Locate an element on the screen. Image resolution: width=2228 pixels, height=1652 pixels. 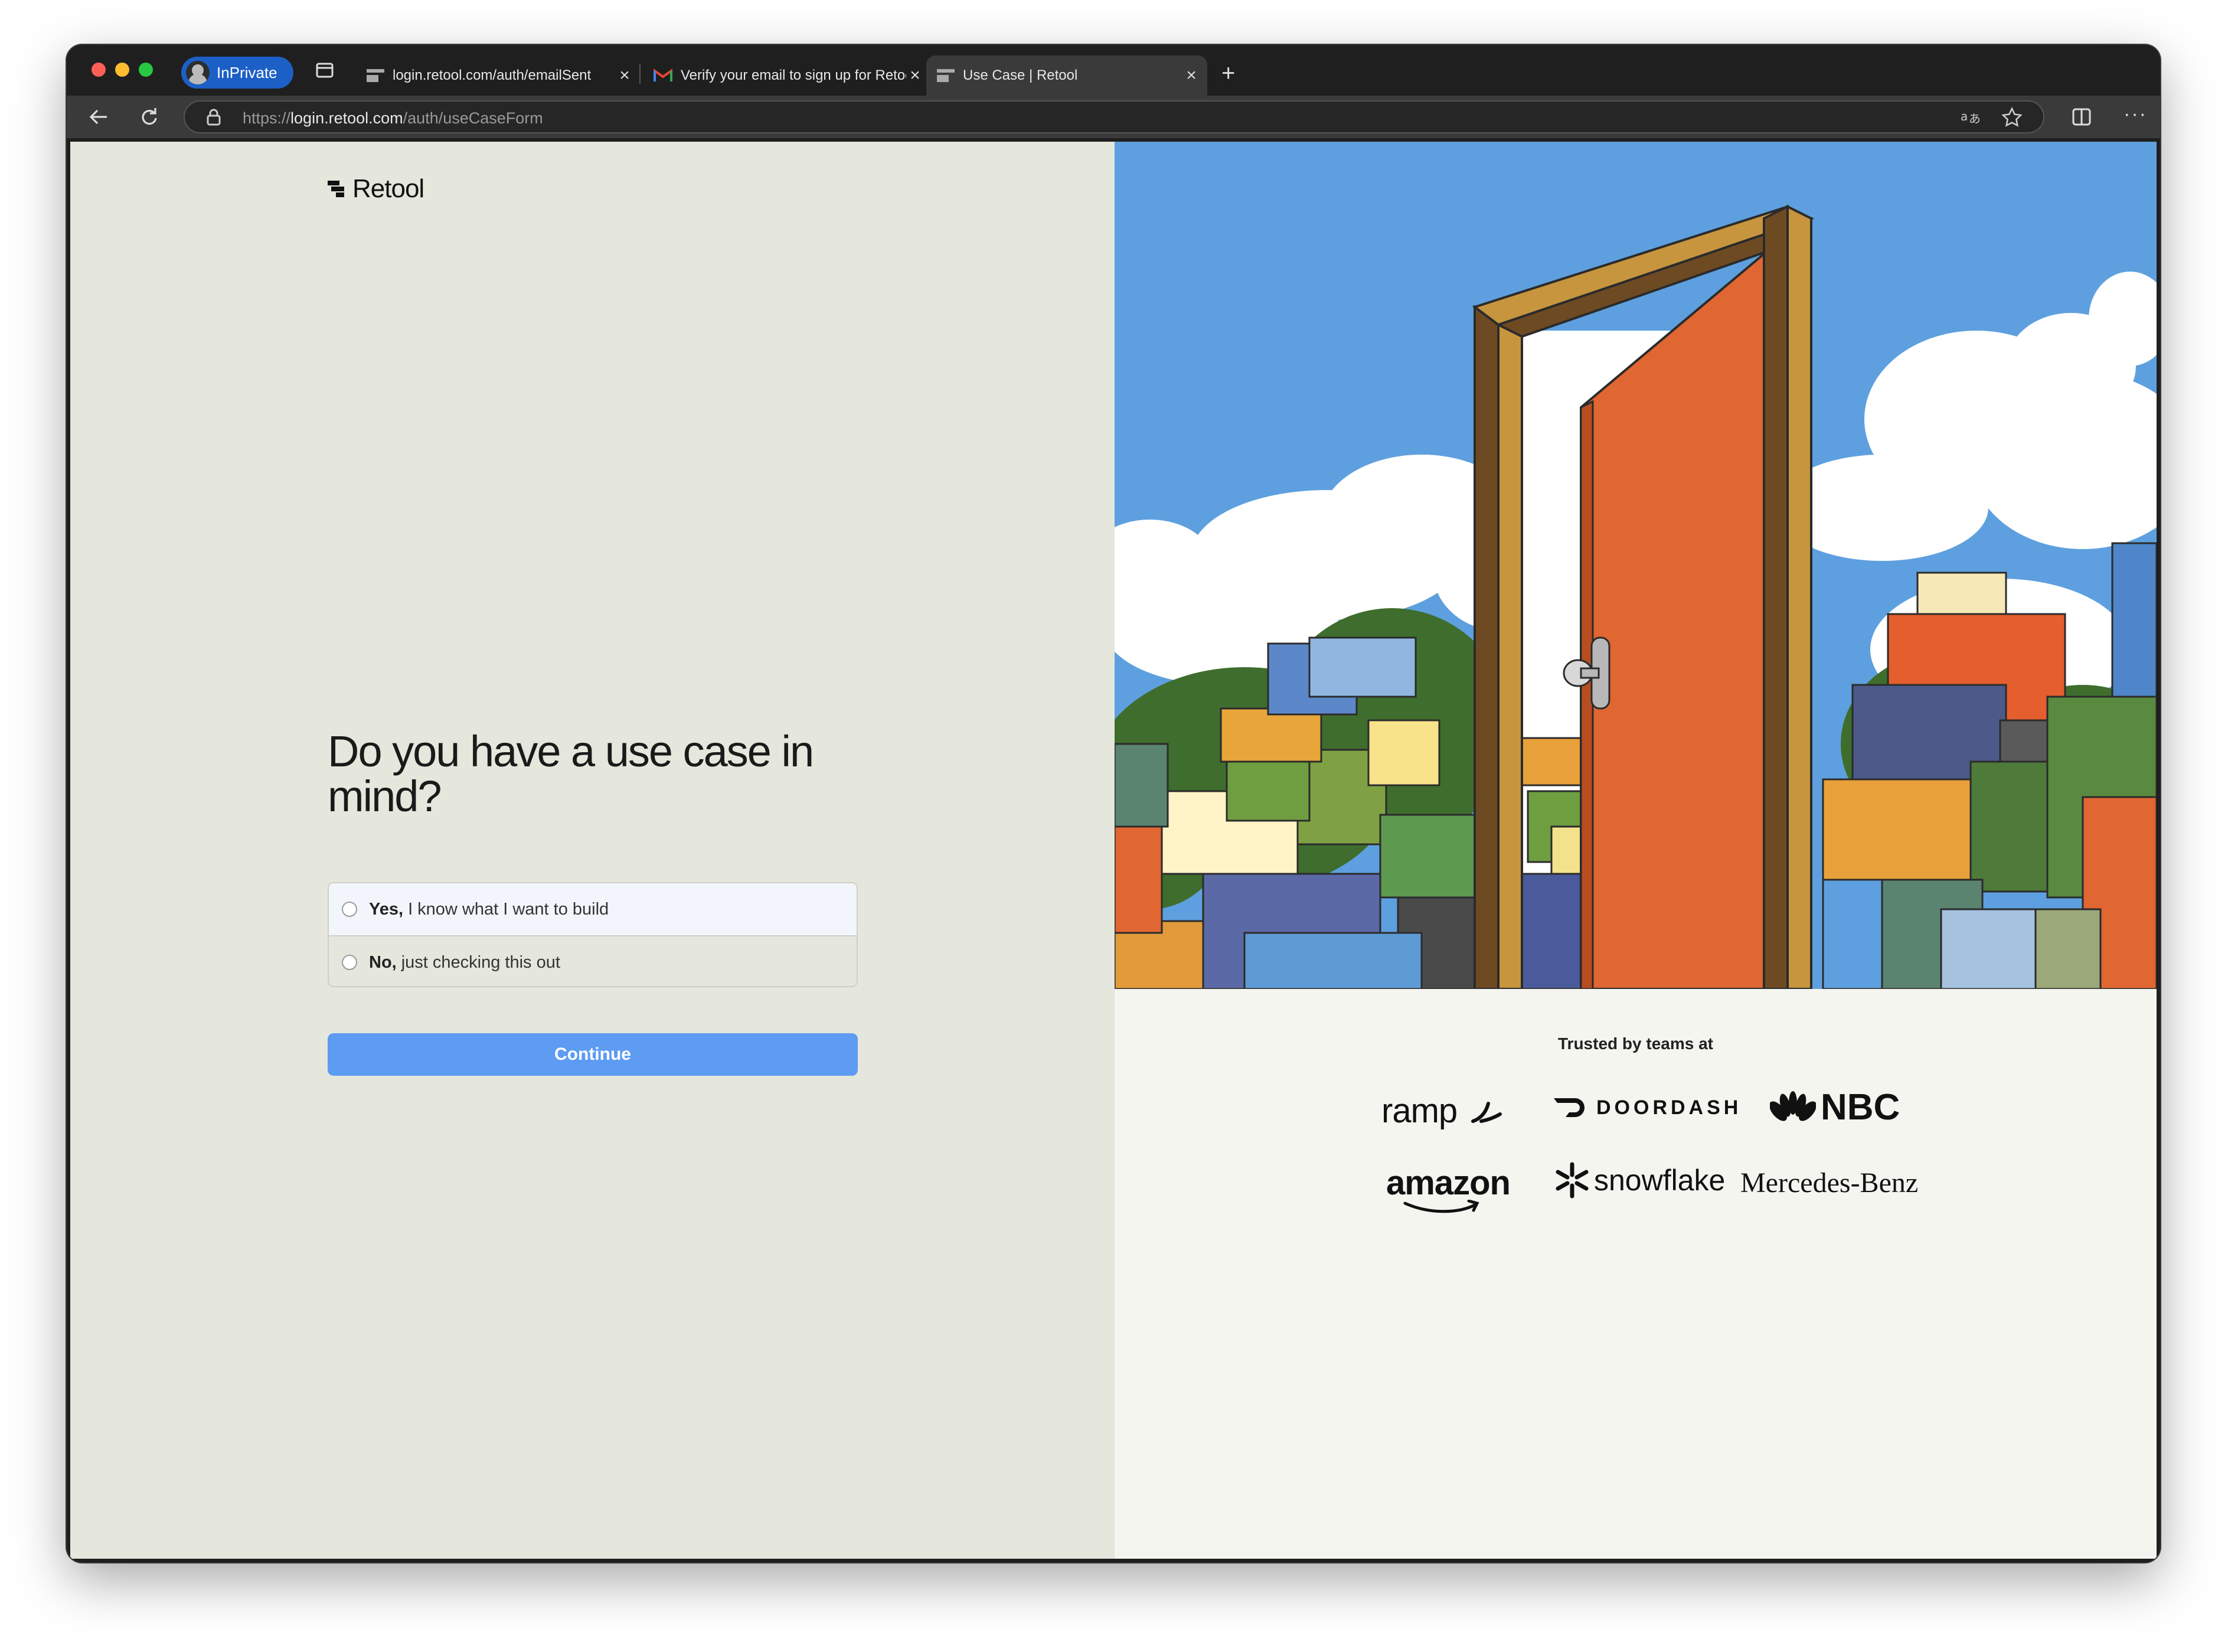
option-yes: Yes, I know what I want to build is located at coordinates (593, 909).